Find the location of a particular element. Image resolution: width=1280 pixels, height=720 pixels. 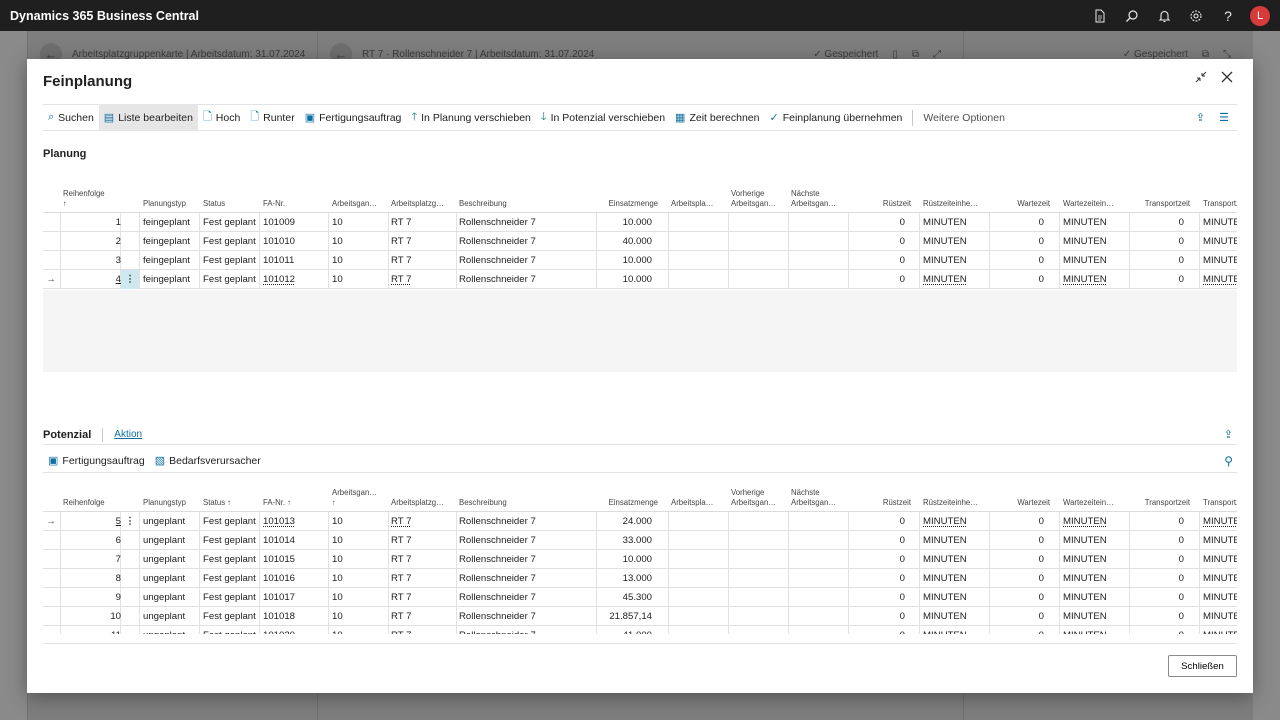

column-header: Arbeitsgan… ↑ is located at coordinates (360, 497).